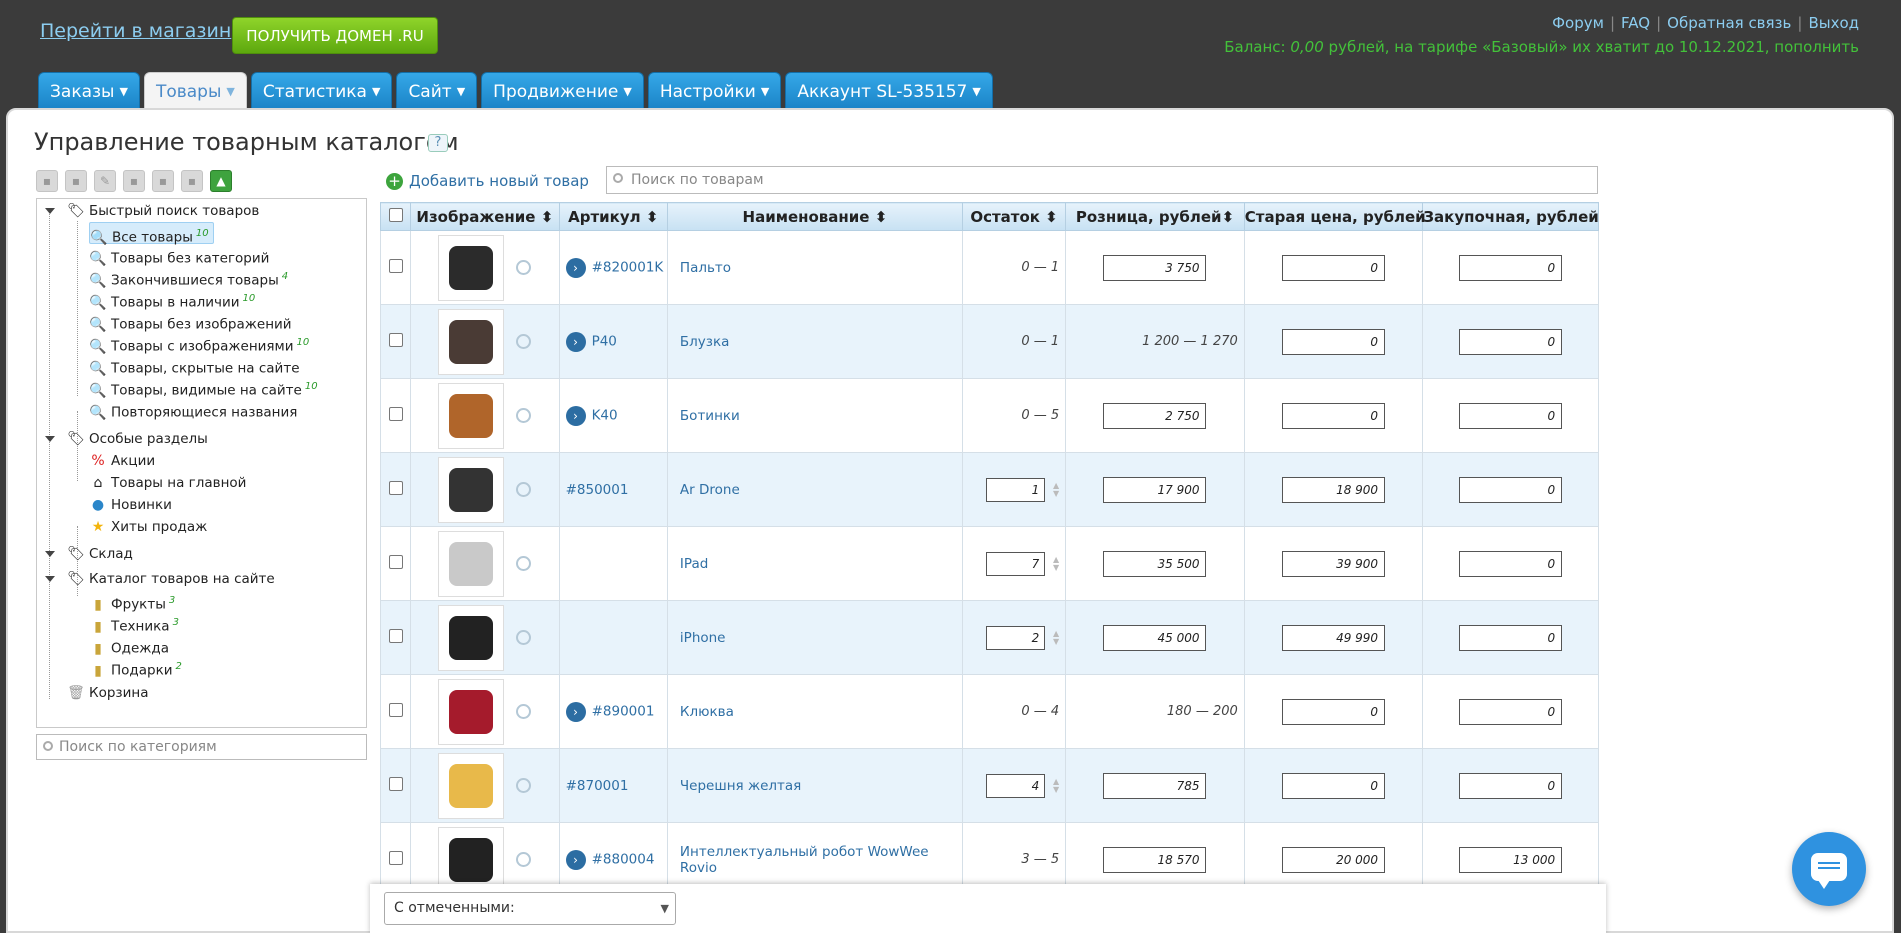 Image resolution: width=1901 pixels, height=933 pixels. Describe the element at coordinates (196, 365) in the screenshot. I see `tree-item-hidden: 🔍 Товары, скрытые на сайте` at that location.